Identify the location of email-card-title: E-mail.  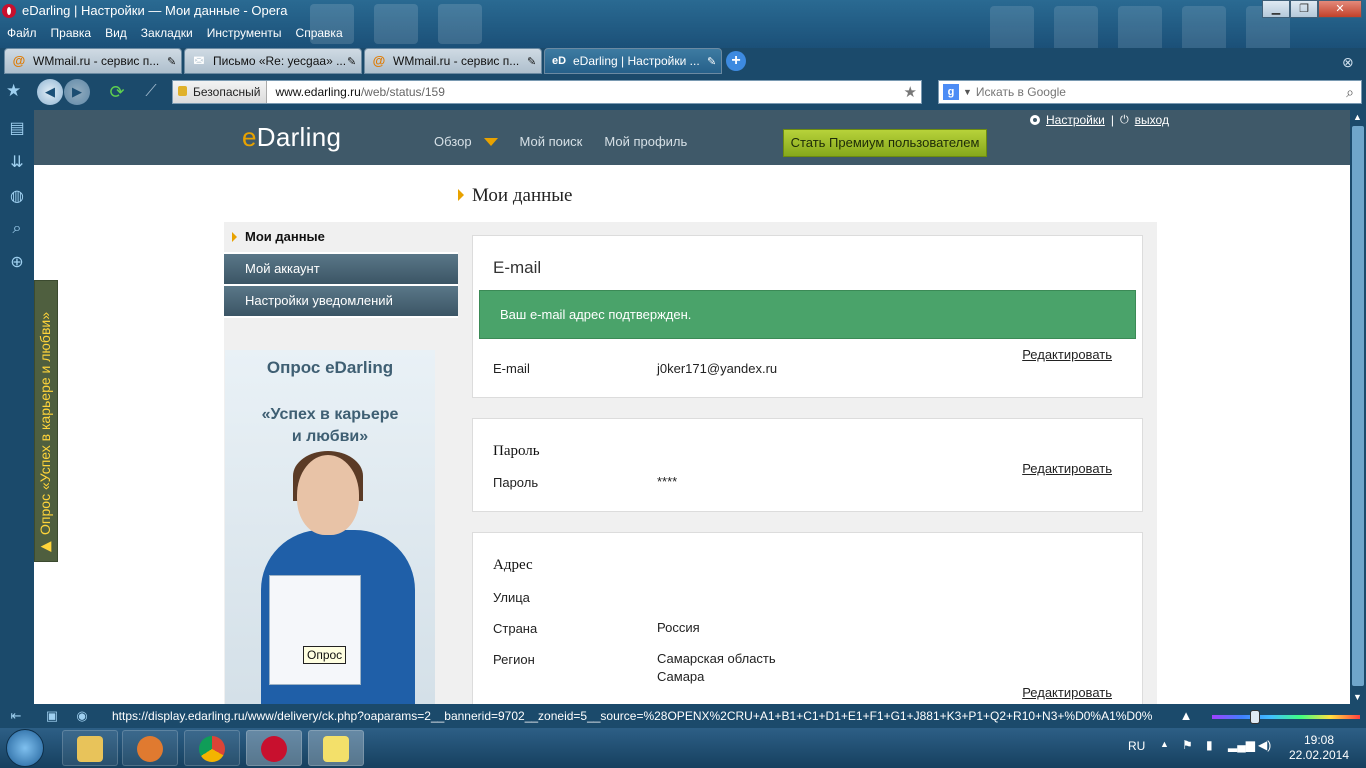
(517, 267).